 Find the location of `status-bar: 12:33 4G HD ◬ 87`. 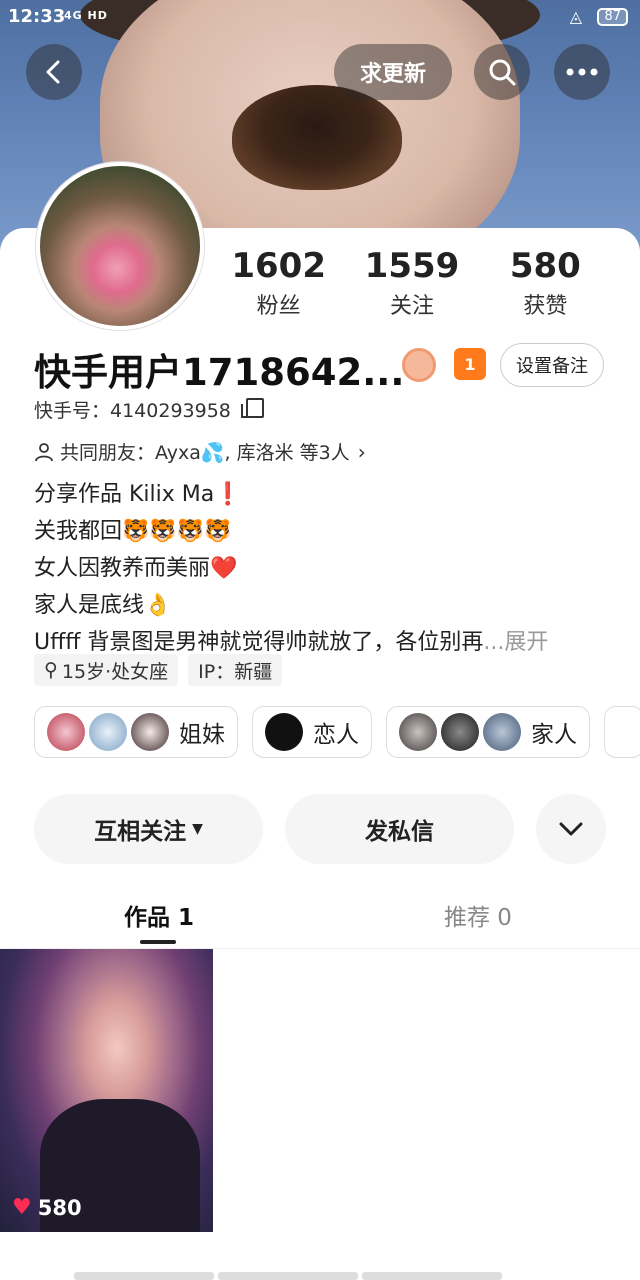

status-bar: 12:33 4G HD ◬ 87 is located at coordinates (320, 17).